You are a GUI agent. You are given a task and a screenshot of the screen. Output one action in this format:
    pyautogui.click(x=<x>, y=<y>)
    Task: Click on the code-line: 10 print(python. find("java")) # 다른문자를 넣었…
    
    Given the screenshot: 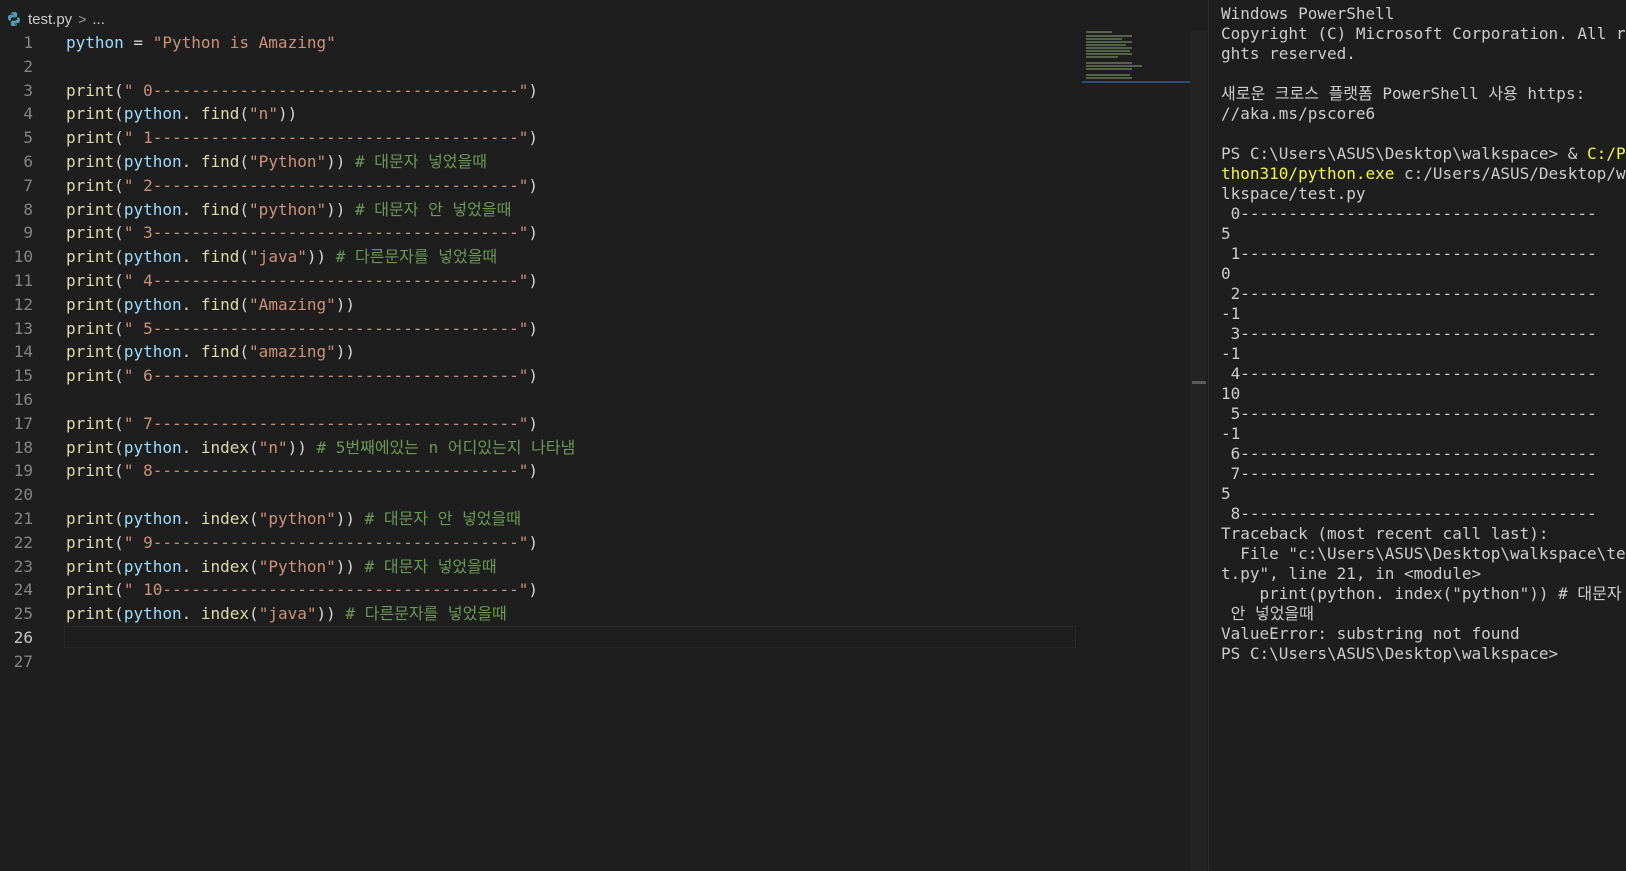 What is the action you would take?
    pyautogui.click(x=540, y=257)
    